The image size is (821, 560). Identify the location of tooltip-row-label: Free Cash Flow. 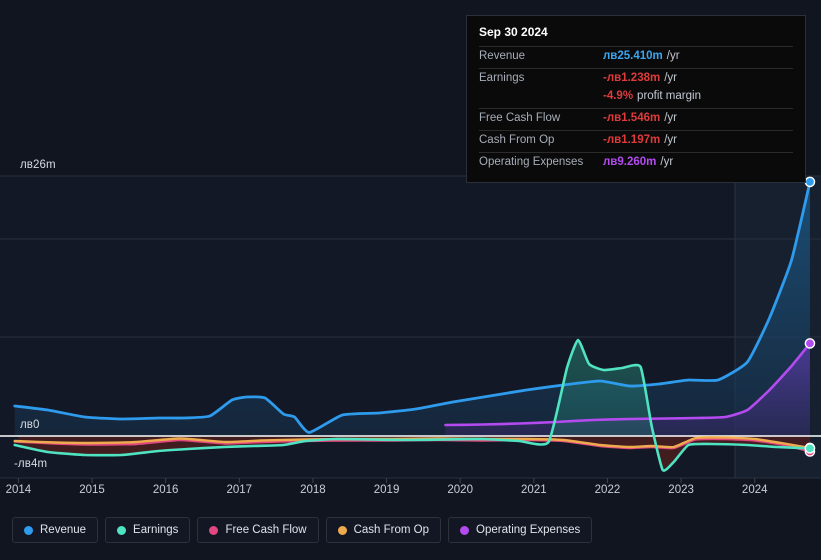
(520, 118).